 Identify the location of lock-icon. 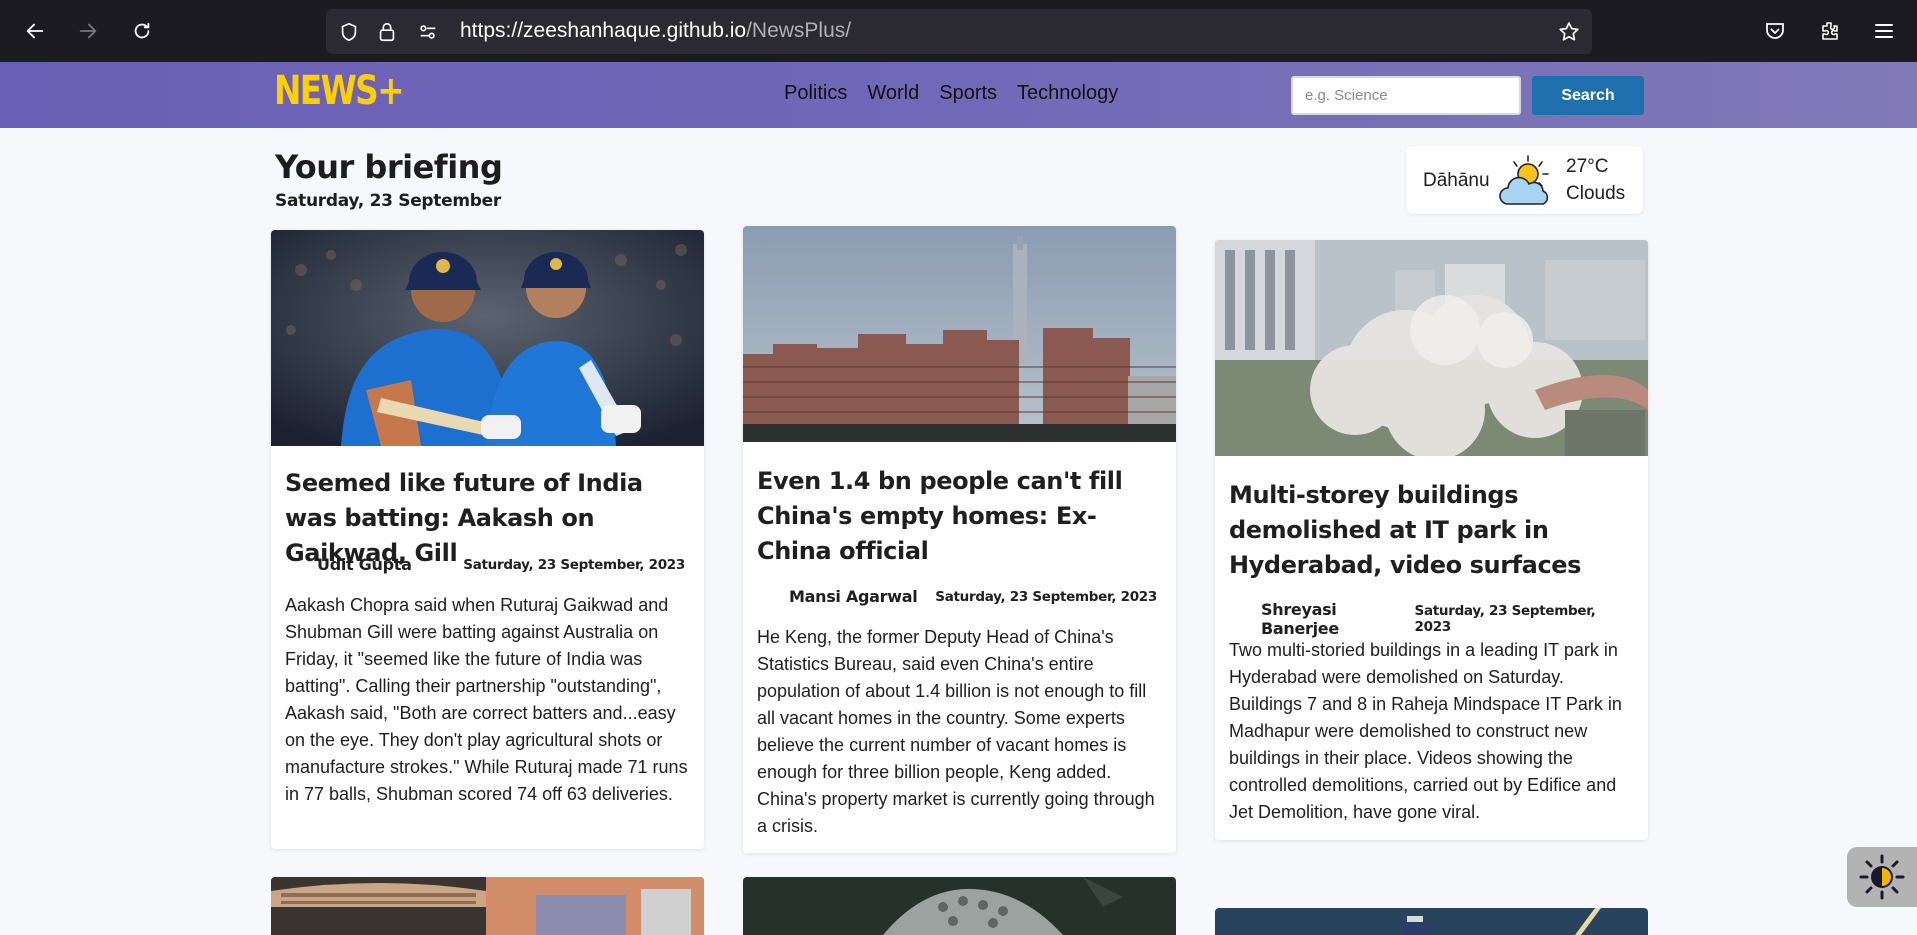
(387, 32).